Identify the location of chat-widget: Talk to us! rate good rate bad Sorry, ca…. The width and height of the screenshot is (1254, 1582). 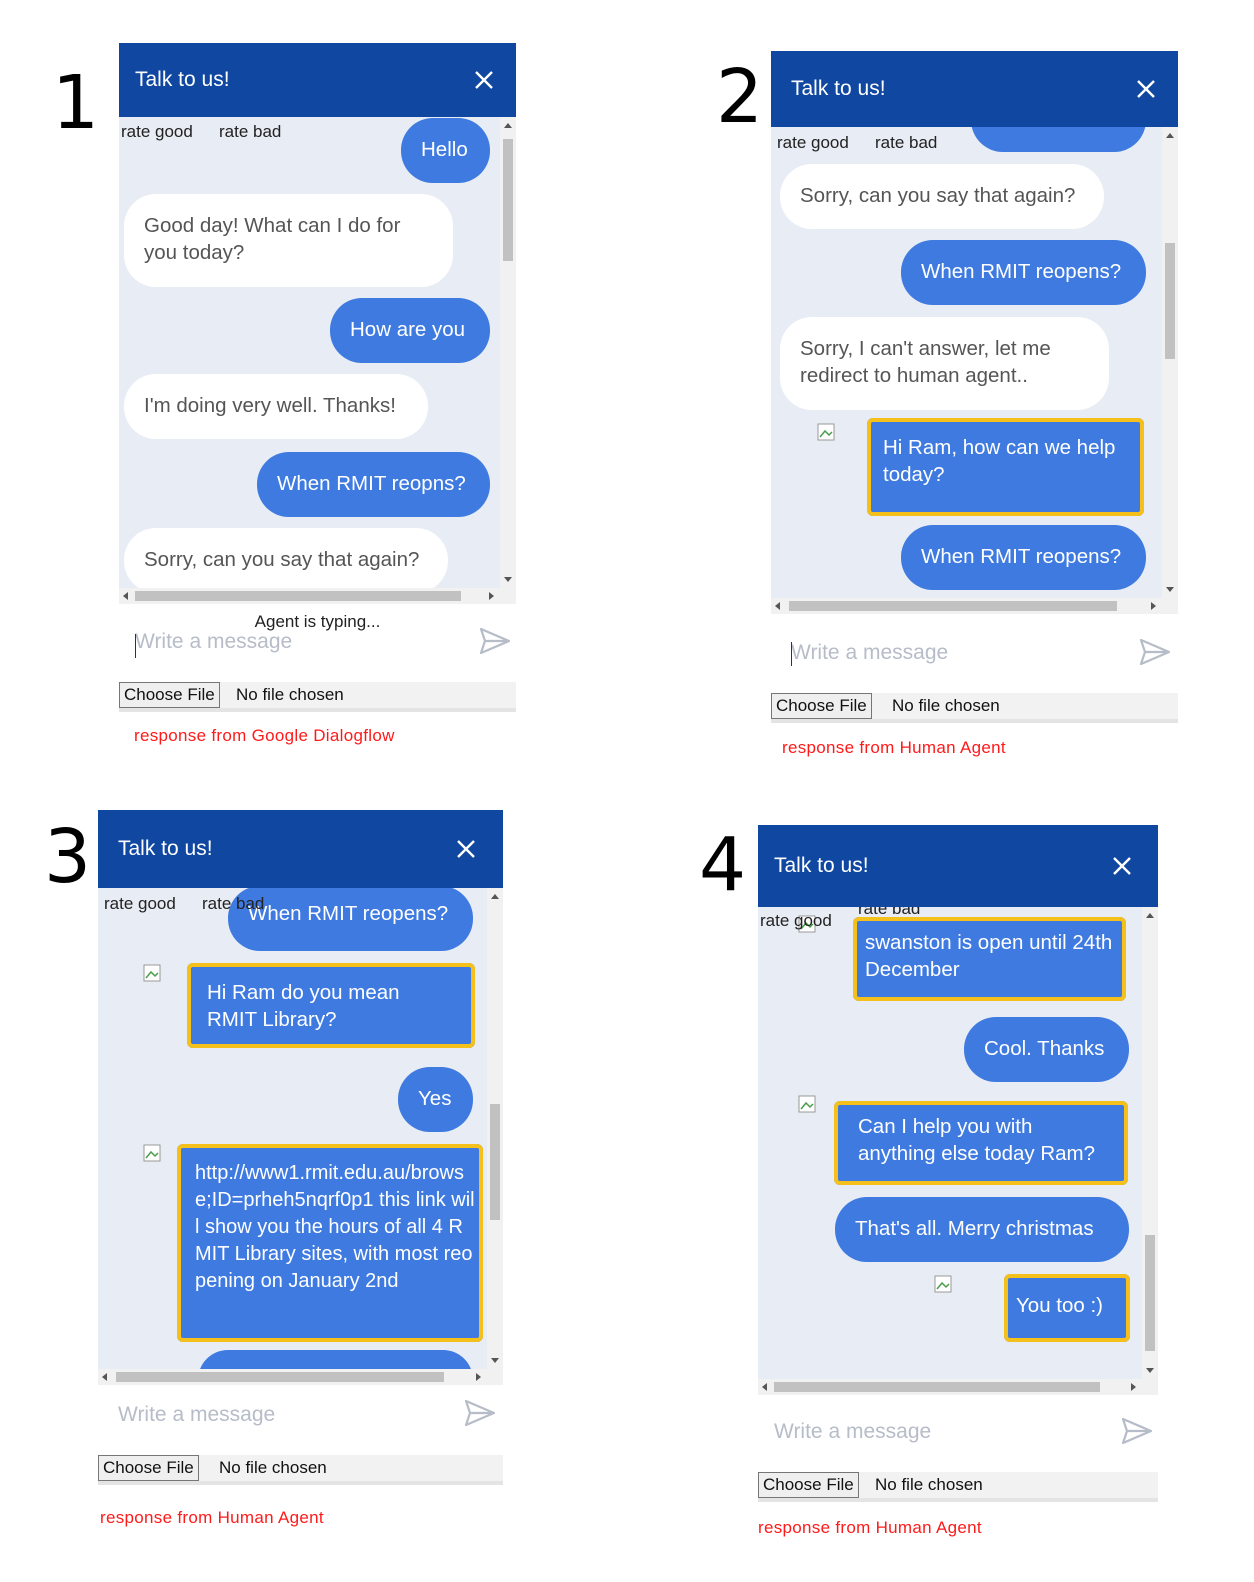
(974, 387).